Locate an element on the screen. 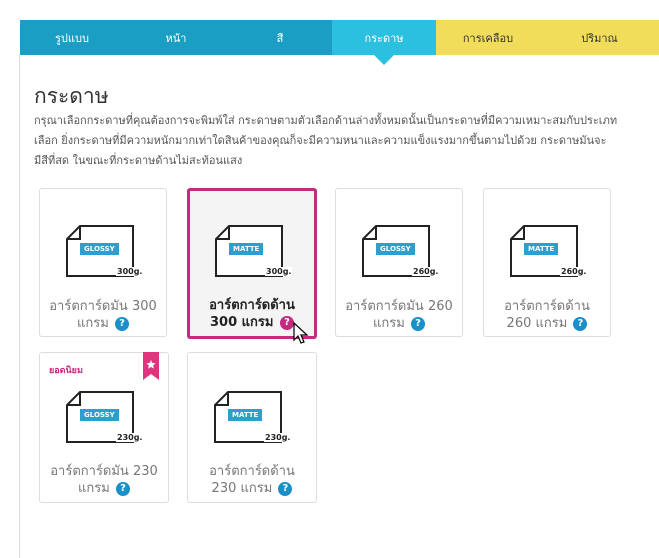 This screenshot has width=659, height=558. paper-option-matte-300: MATTE 300g. อาร์ตการ์ดด้าน 300 แกรม ? is located at coordinates (252, 263).